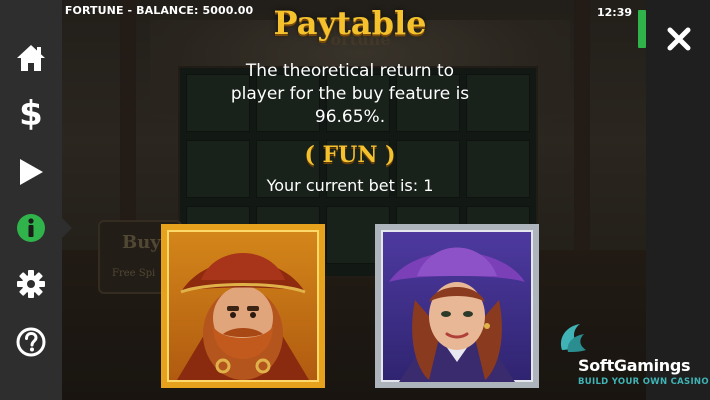 The width and height of the screenshot is (710, 400). Describe the element at coordinates (67, 228) in the screenshot. I see `active-item-pointer` at that location.